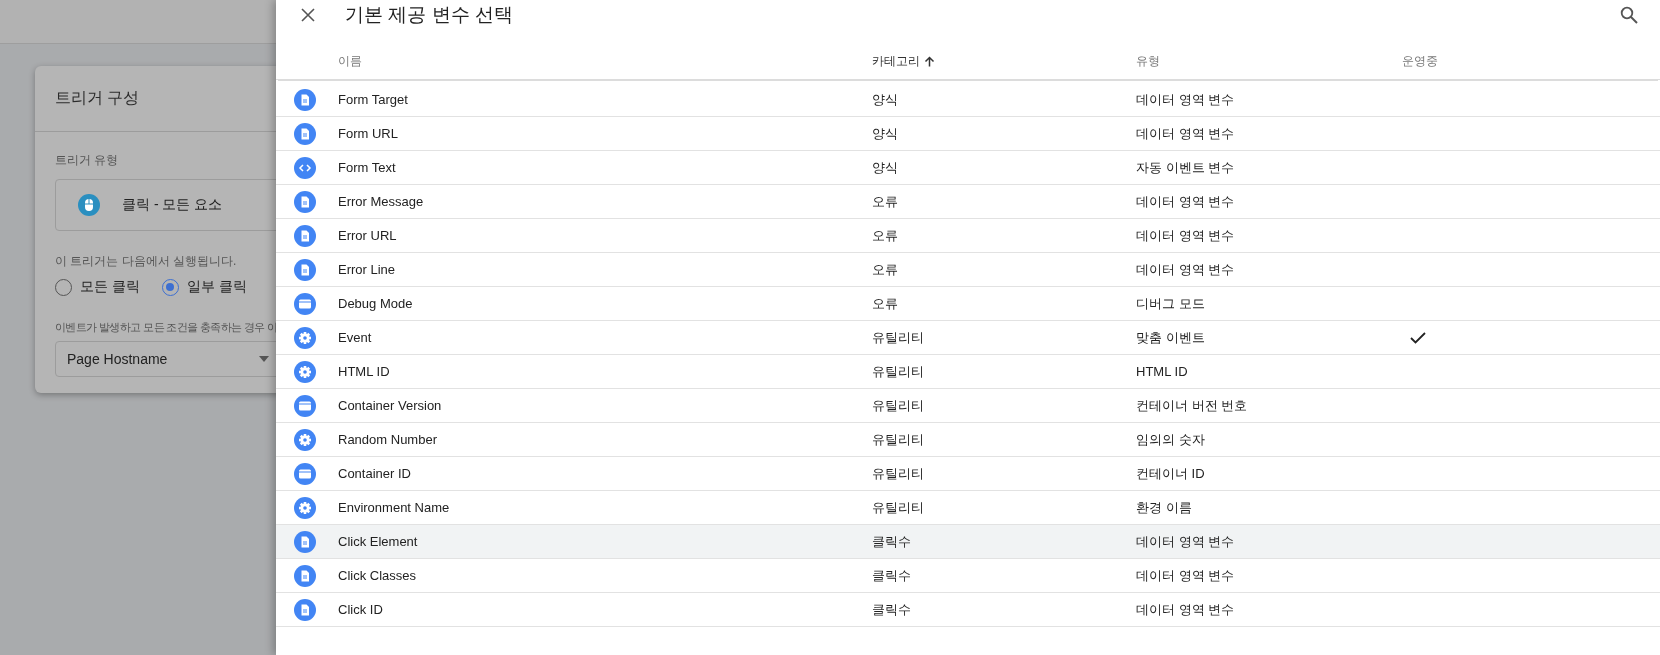 The height and width of the screenshot is (655, 1660). I want to click on radio-label: 일부 클릭, so click(216, 287).